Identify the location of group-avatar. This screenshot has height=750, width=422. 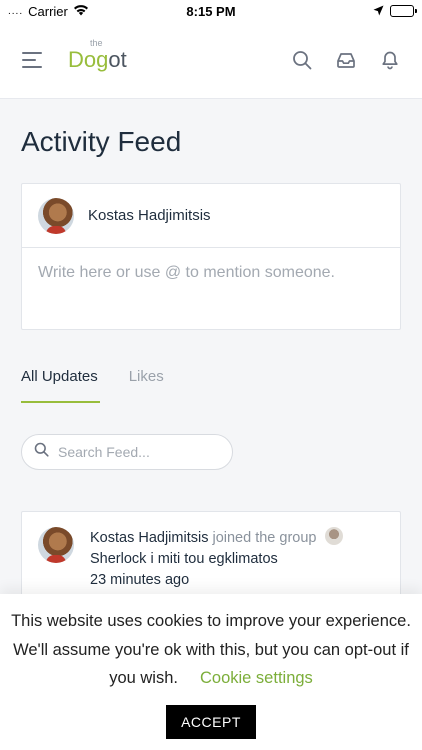
(333, 536).